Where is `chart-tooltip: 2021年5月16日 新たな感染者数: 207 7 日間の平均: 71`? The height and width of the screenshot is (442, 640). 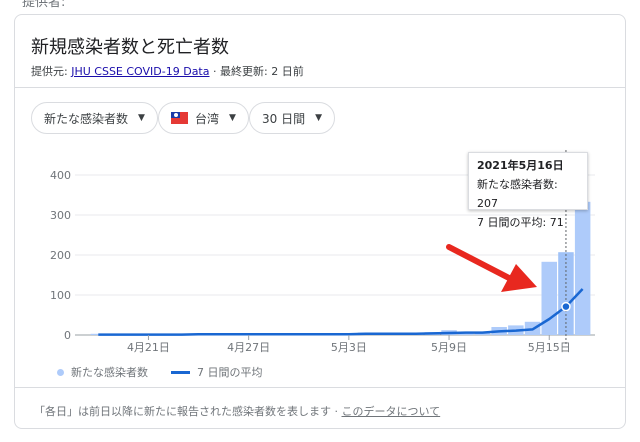
chart-tooltip: 2021年5月16日 新たな感染者数: 207 7 日間の平均: 71 is located at coordinates (528, 190).